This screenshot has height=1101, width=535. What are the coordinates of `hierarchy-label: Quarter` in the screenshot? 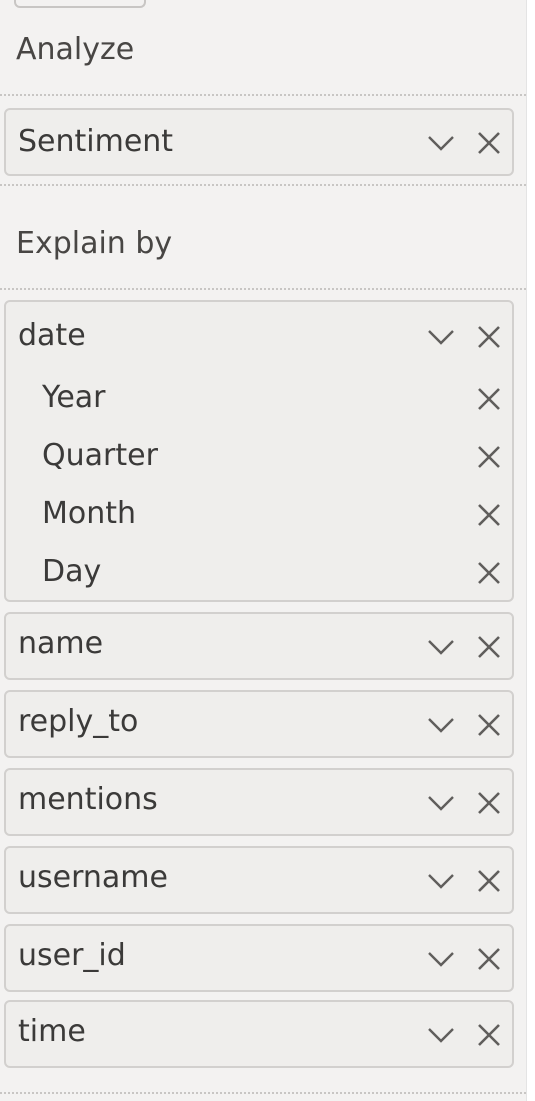 It's located at (100, 455).